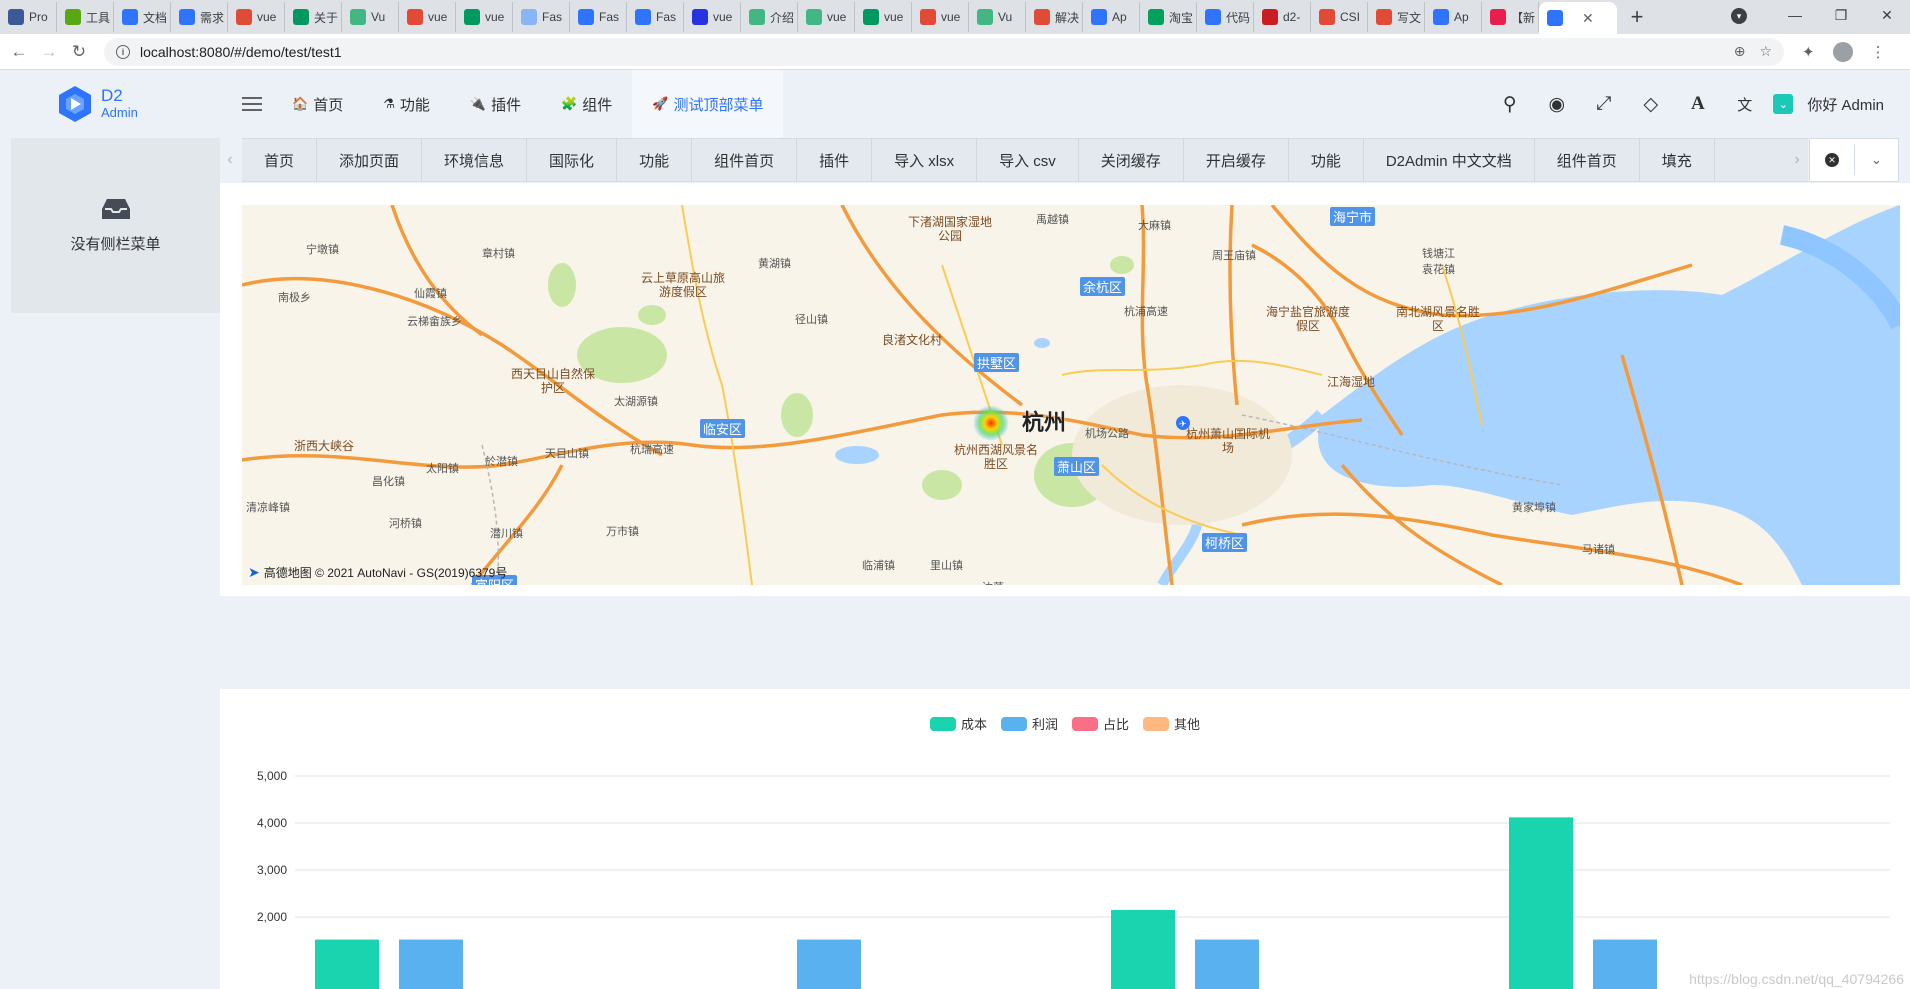 The width and height of the screenshot is (1910, 989). I want to click on page-tab: 导入 xlsx, so click(925, 160).